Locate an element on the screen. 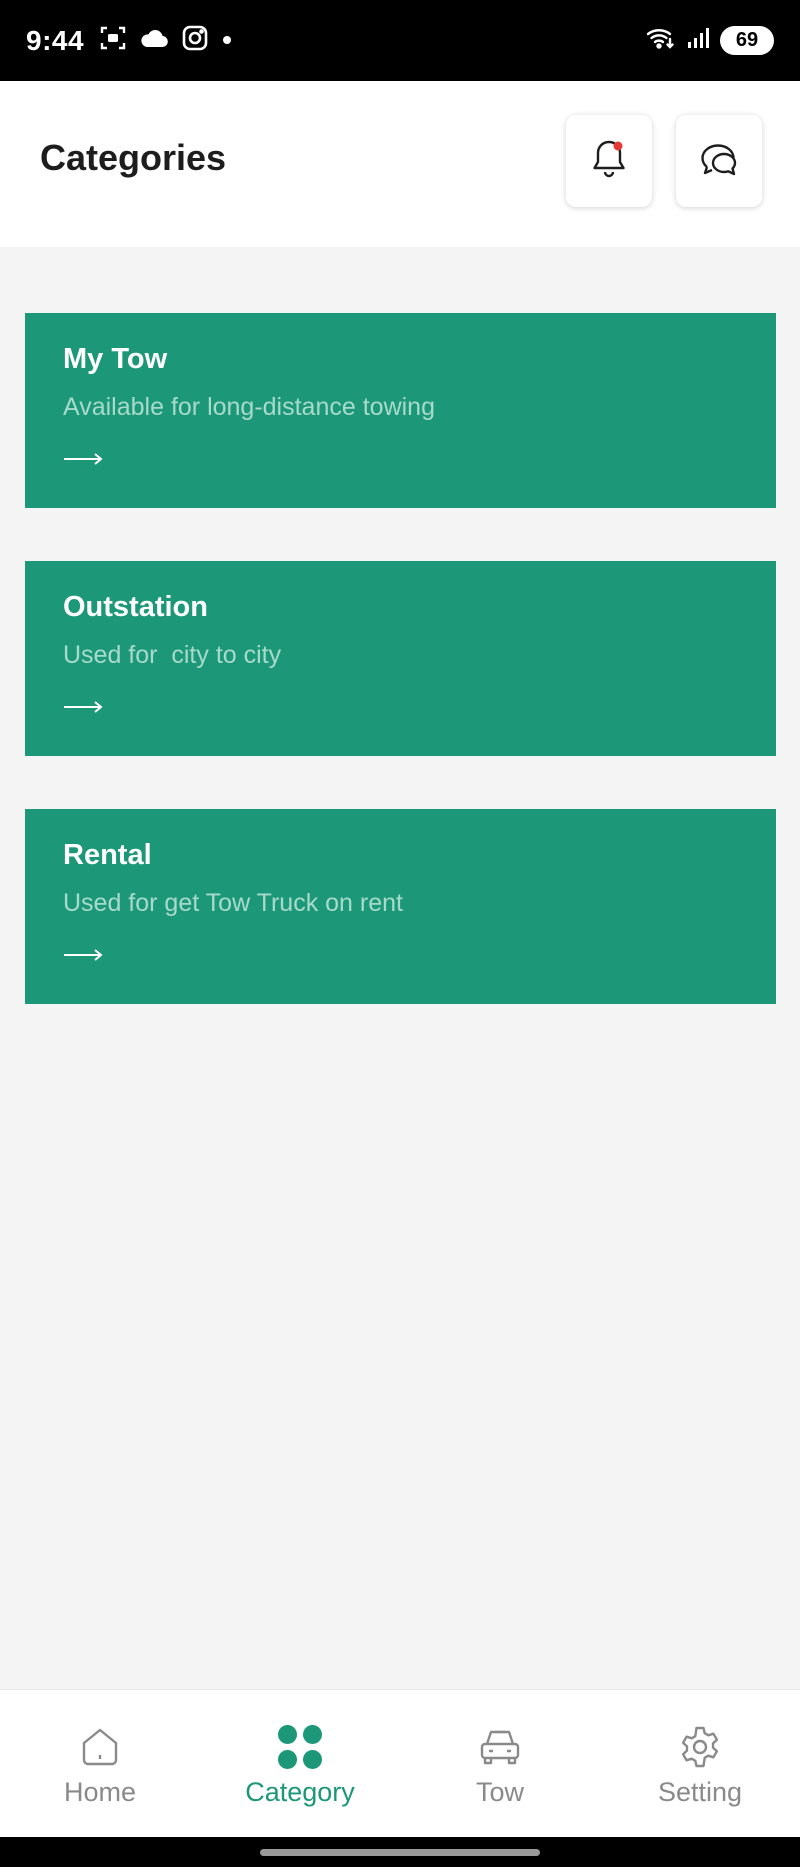  nav-label-category: Category is located at coordinates (300, 1792).